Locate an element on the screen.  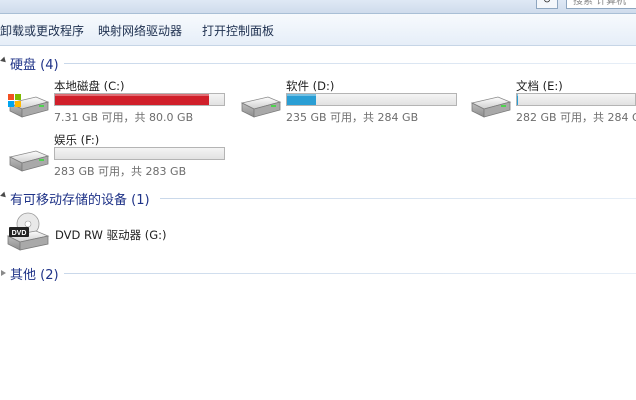
address-strip: ↻ 搜索 计算机 is located at coordinates (318, 7).